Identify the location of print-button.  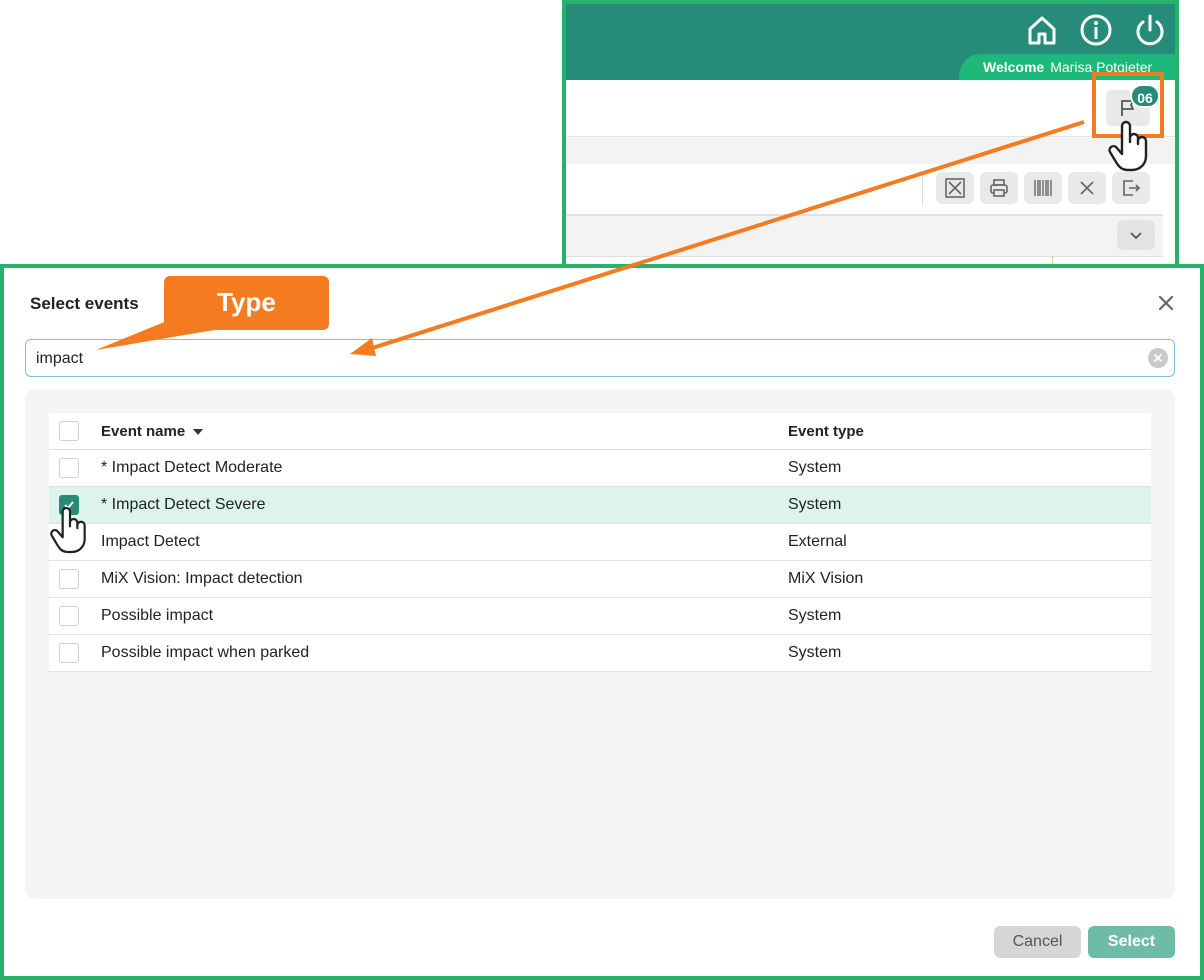
(999, 188).